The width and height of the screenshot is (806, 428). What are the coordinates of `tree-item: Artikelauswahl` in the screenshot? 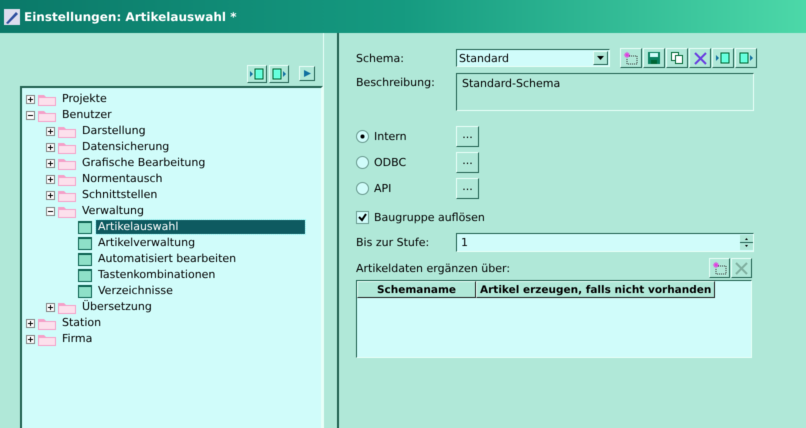 It's located at (200, 227).